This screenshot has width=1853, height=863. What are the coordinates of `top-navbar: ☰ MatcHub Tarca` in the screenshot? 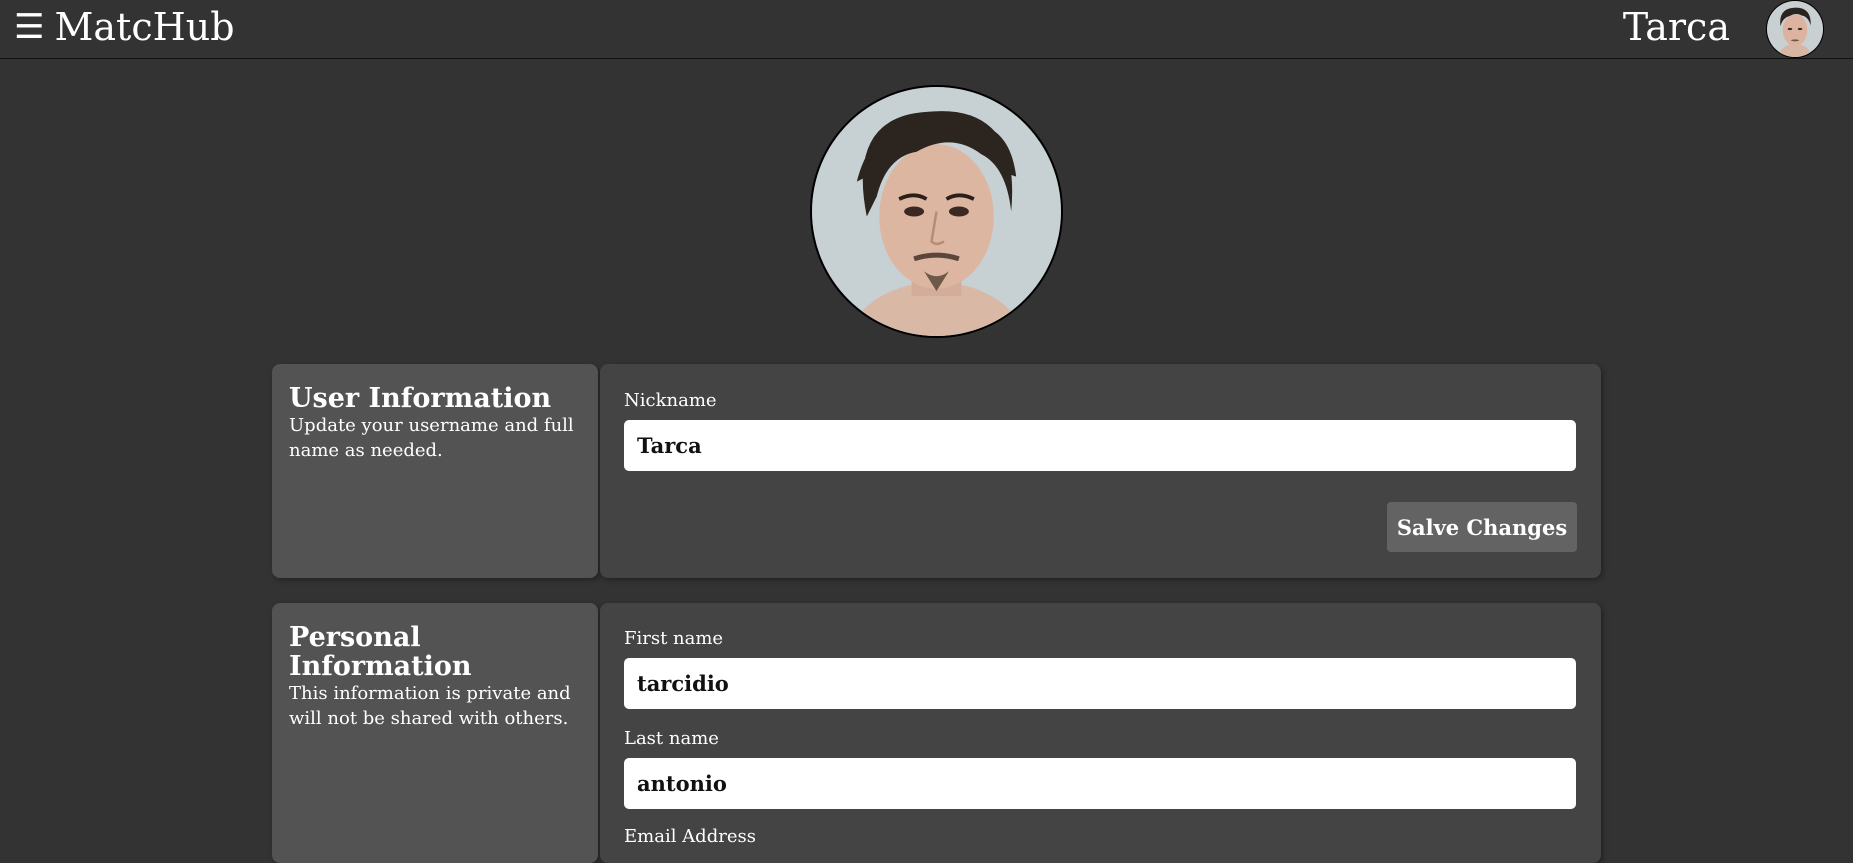 It's located at (926, 29).